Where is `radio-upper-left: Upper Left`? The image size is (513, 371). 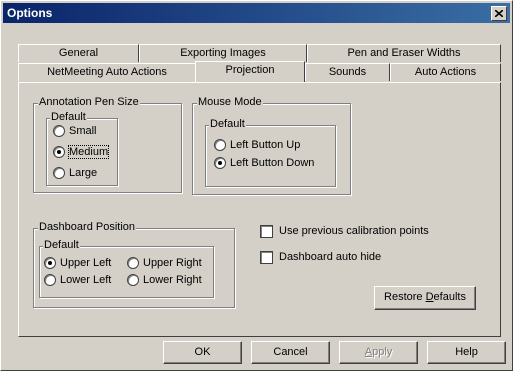
radio-upper-left: Upper Left is located at coordinates (77, 264).